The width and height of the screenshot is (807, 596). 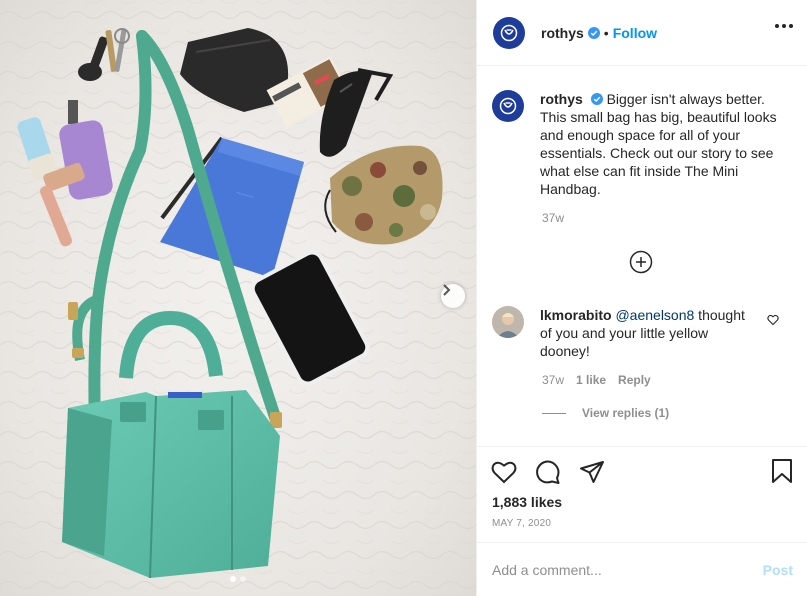 What do you see at coordinates (233, 579) in the screenshot?
I see `carousel-dot-active` at bounding box center [233, 579].